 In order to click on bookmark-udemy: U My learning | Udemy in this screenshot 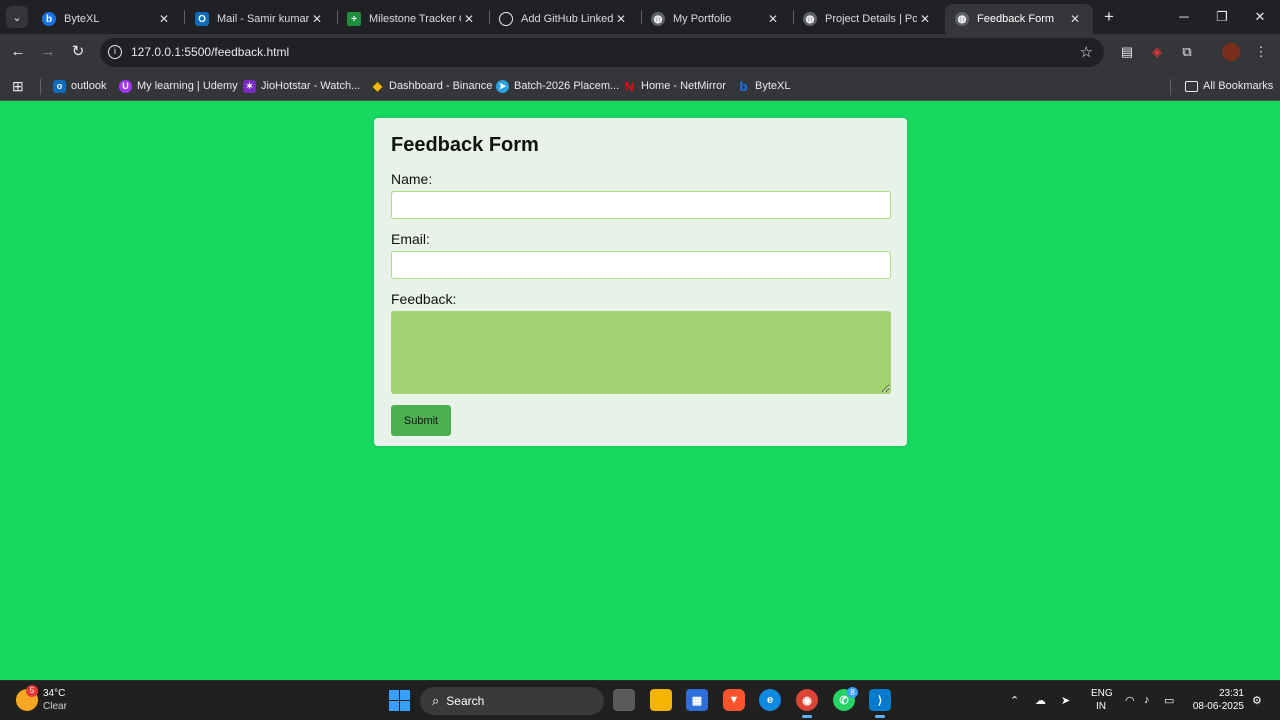, I will do `click(178, 86)`.